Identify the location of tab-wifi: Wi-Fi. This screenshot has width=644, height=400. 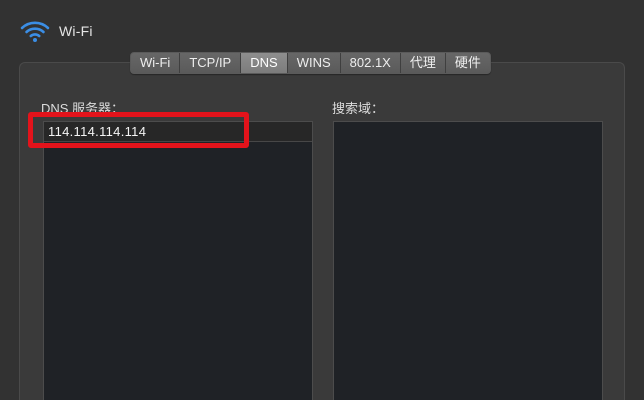
(156, 63).